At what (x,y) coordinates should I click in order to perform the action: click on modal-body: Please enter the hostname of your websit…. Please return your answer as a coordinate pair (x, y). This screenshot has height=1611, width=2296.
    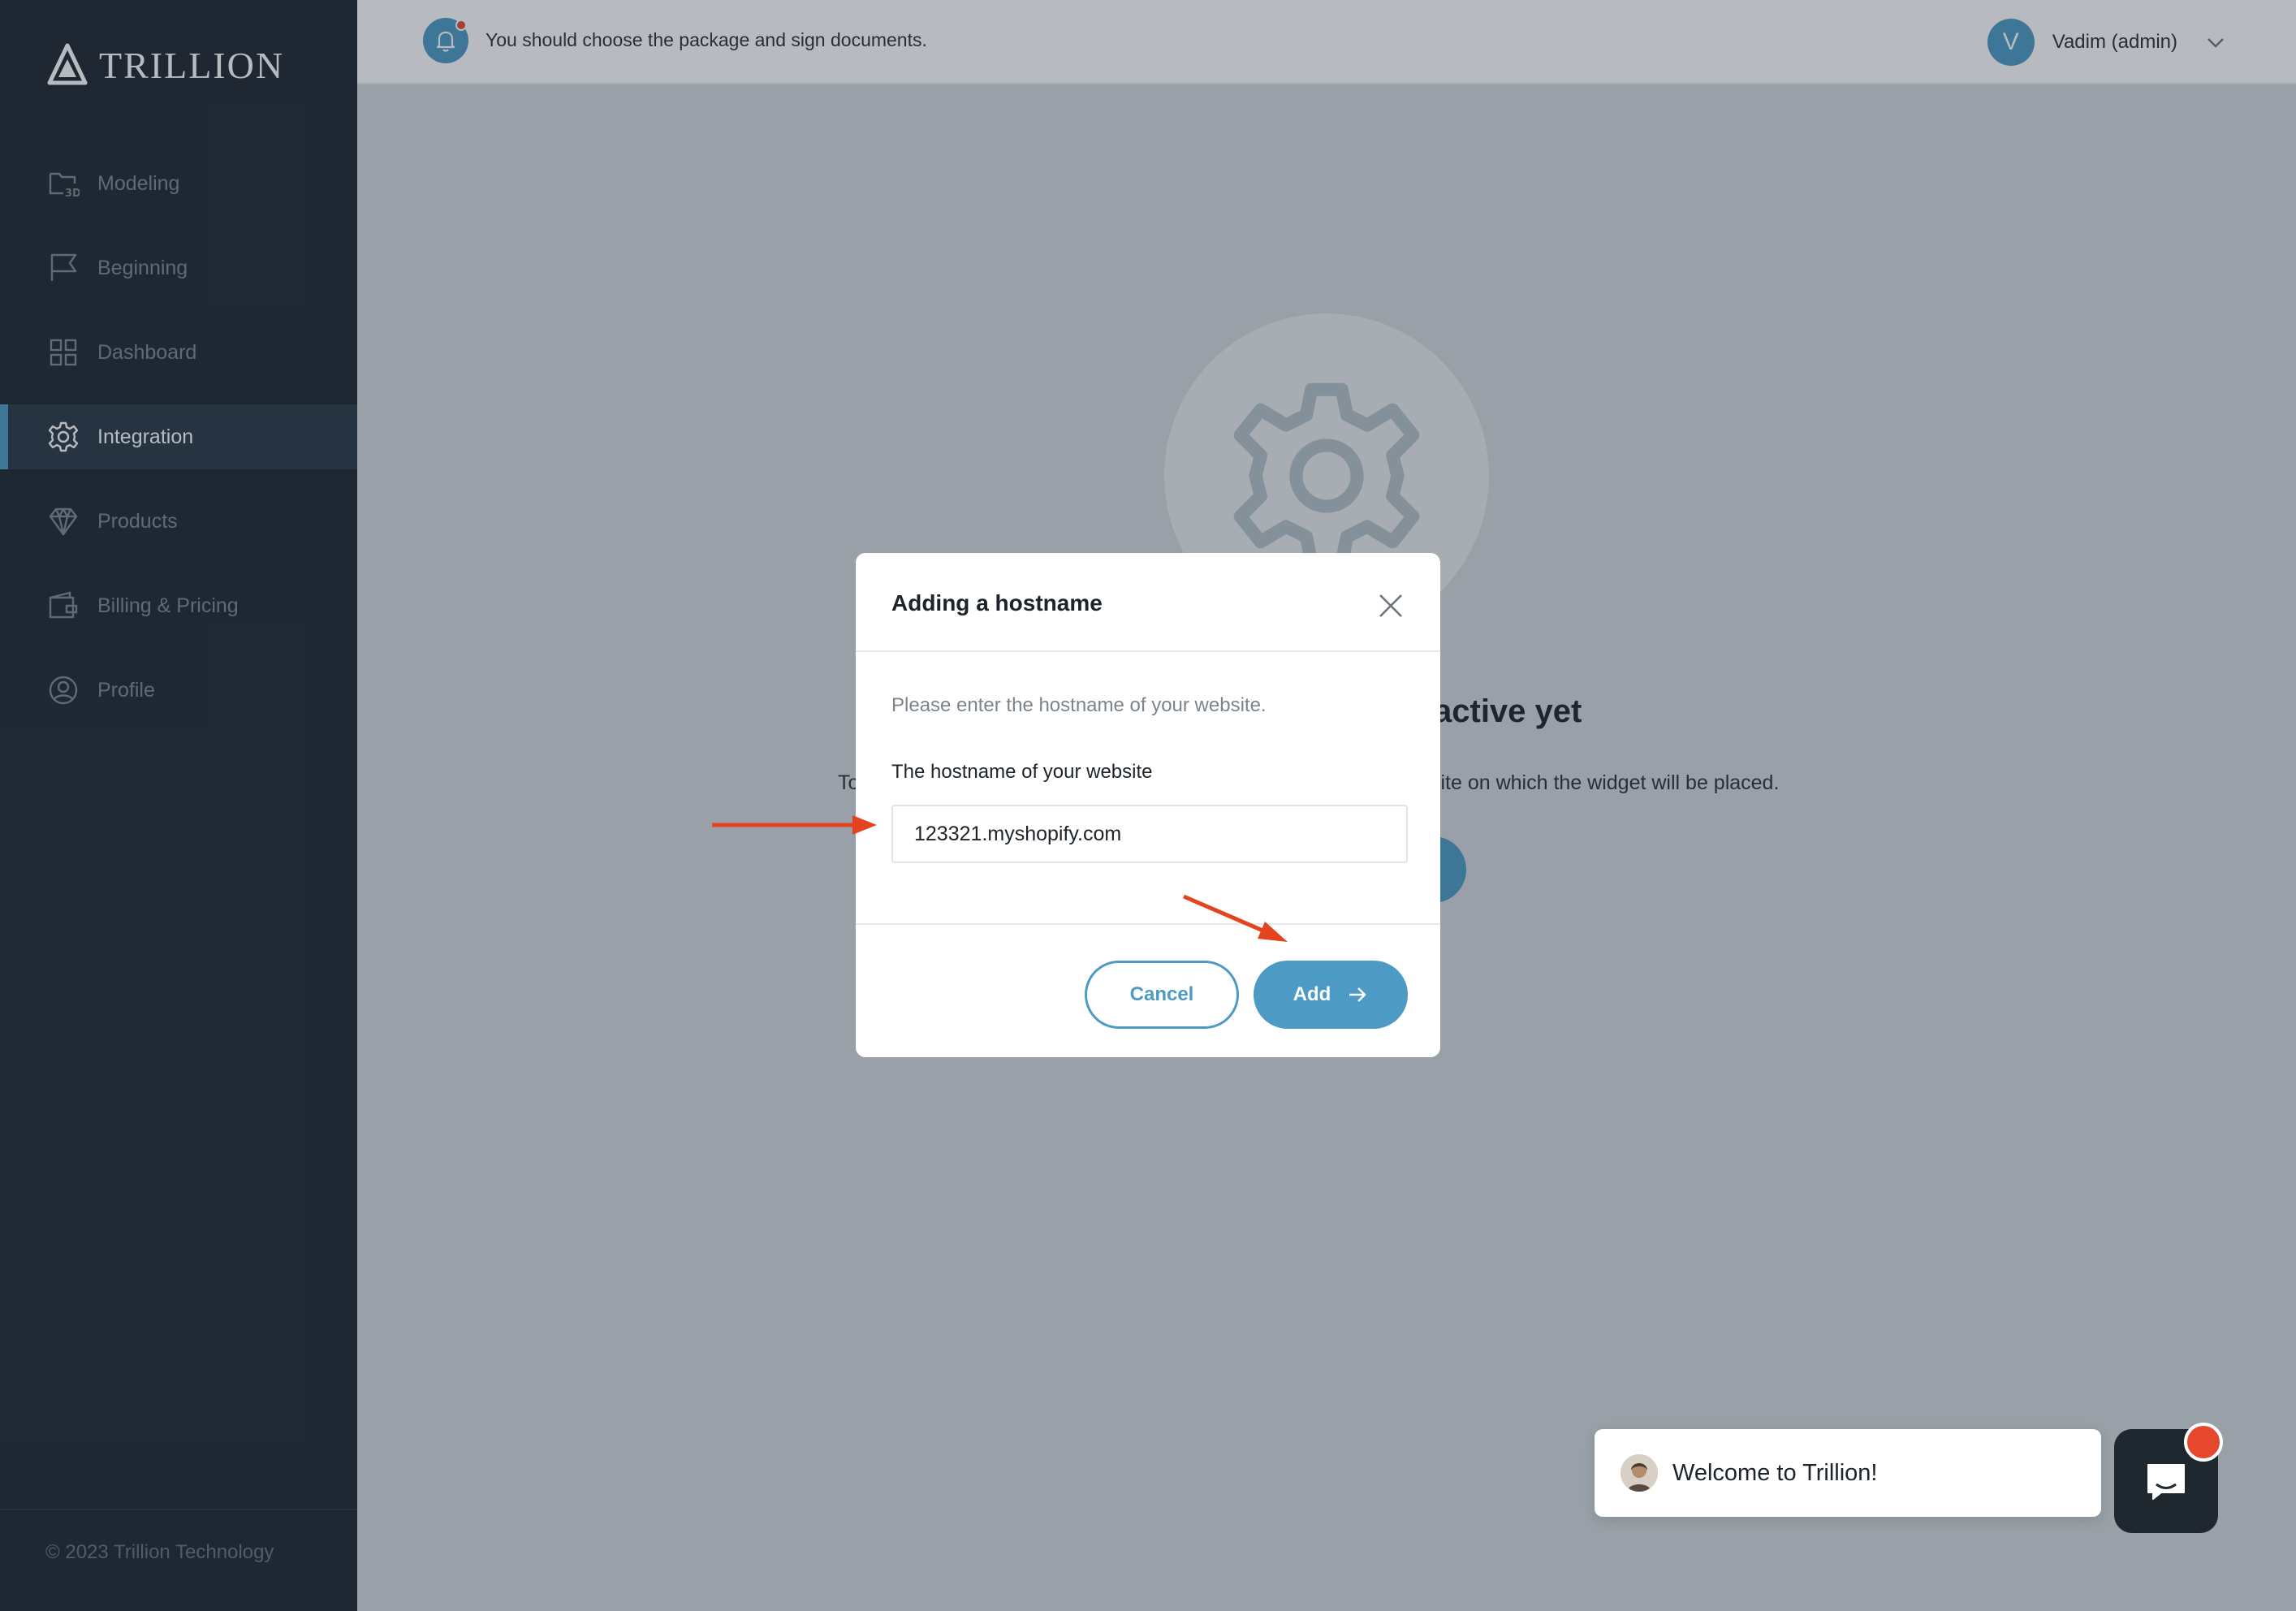
    Looking at the image, I should click on (1148, 789).